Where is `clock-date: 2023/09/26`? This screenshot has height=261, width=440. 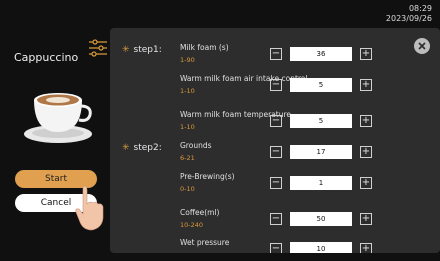
clock-date: 2023/09/26 is located at coordinates (408, 18).